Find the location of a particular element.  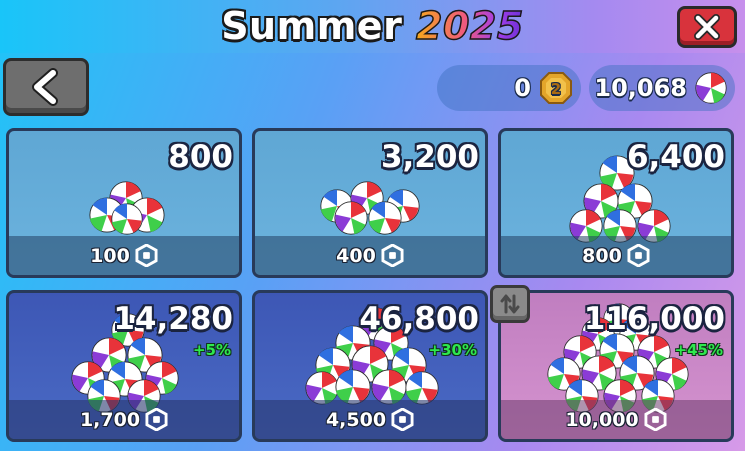

pack-amount: 6,400 is located at coordinates (675, 157).